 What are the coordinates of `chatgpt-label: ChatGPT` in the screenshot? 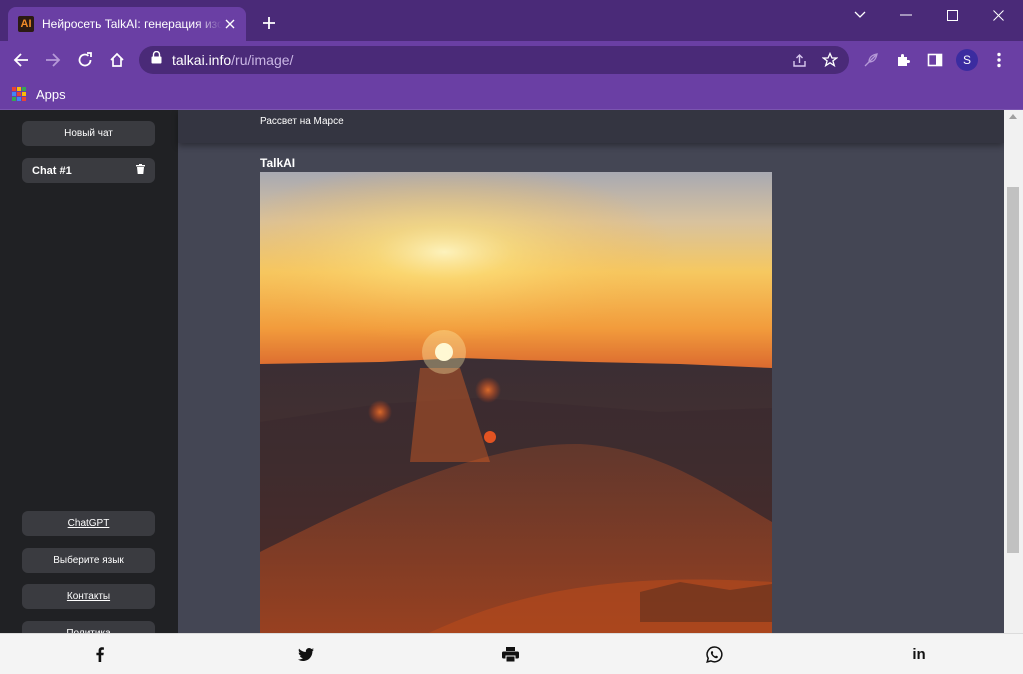 It's located at (88, 523).